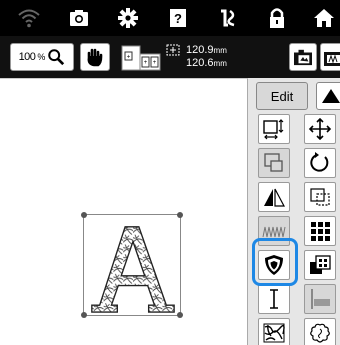 The height and width of the screenshot is (345, 340). I want to click on rotate-button, so click(320, 163).